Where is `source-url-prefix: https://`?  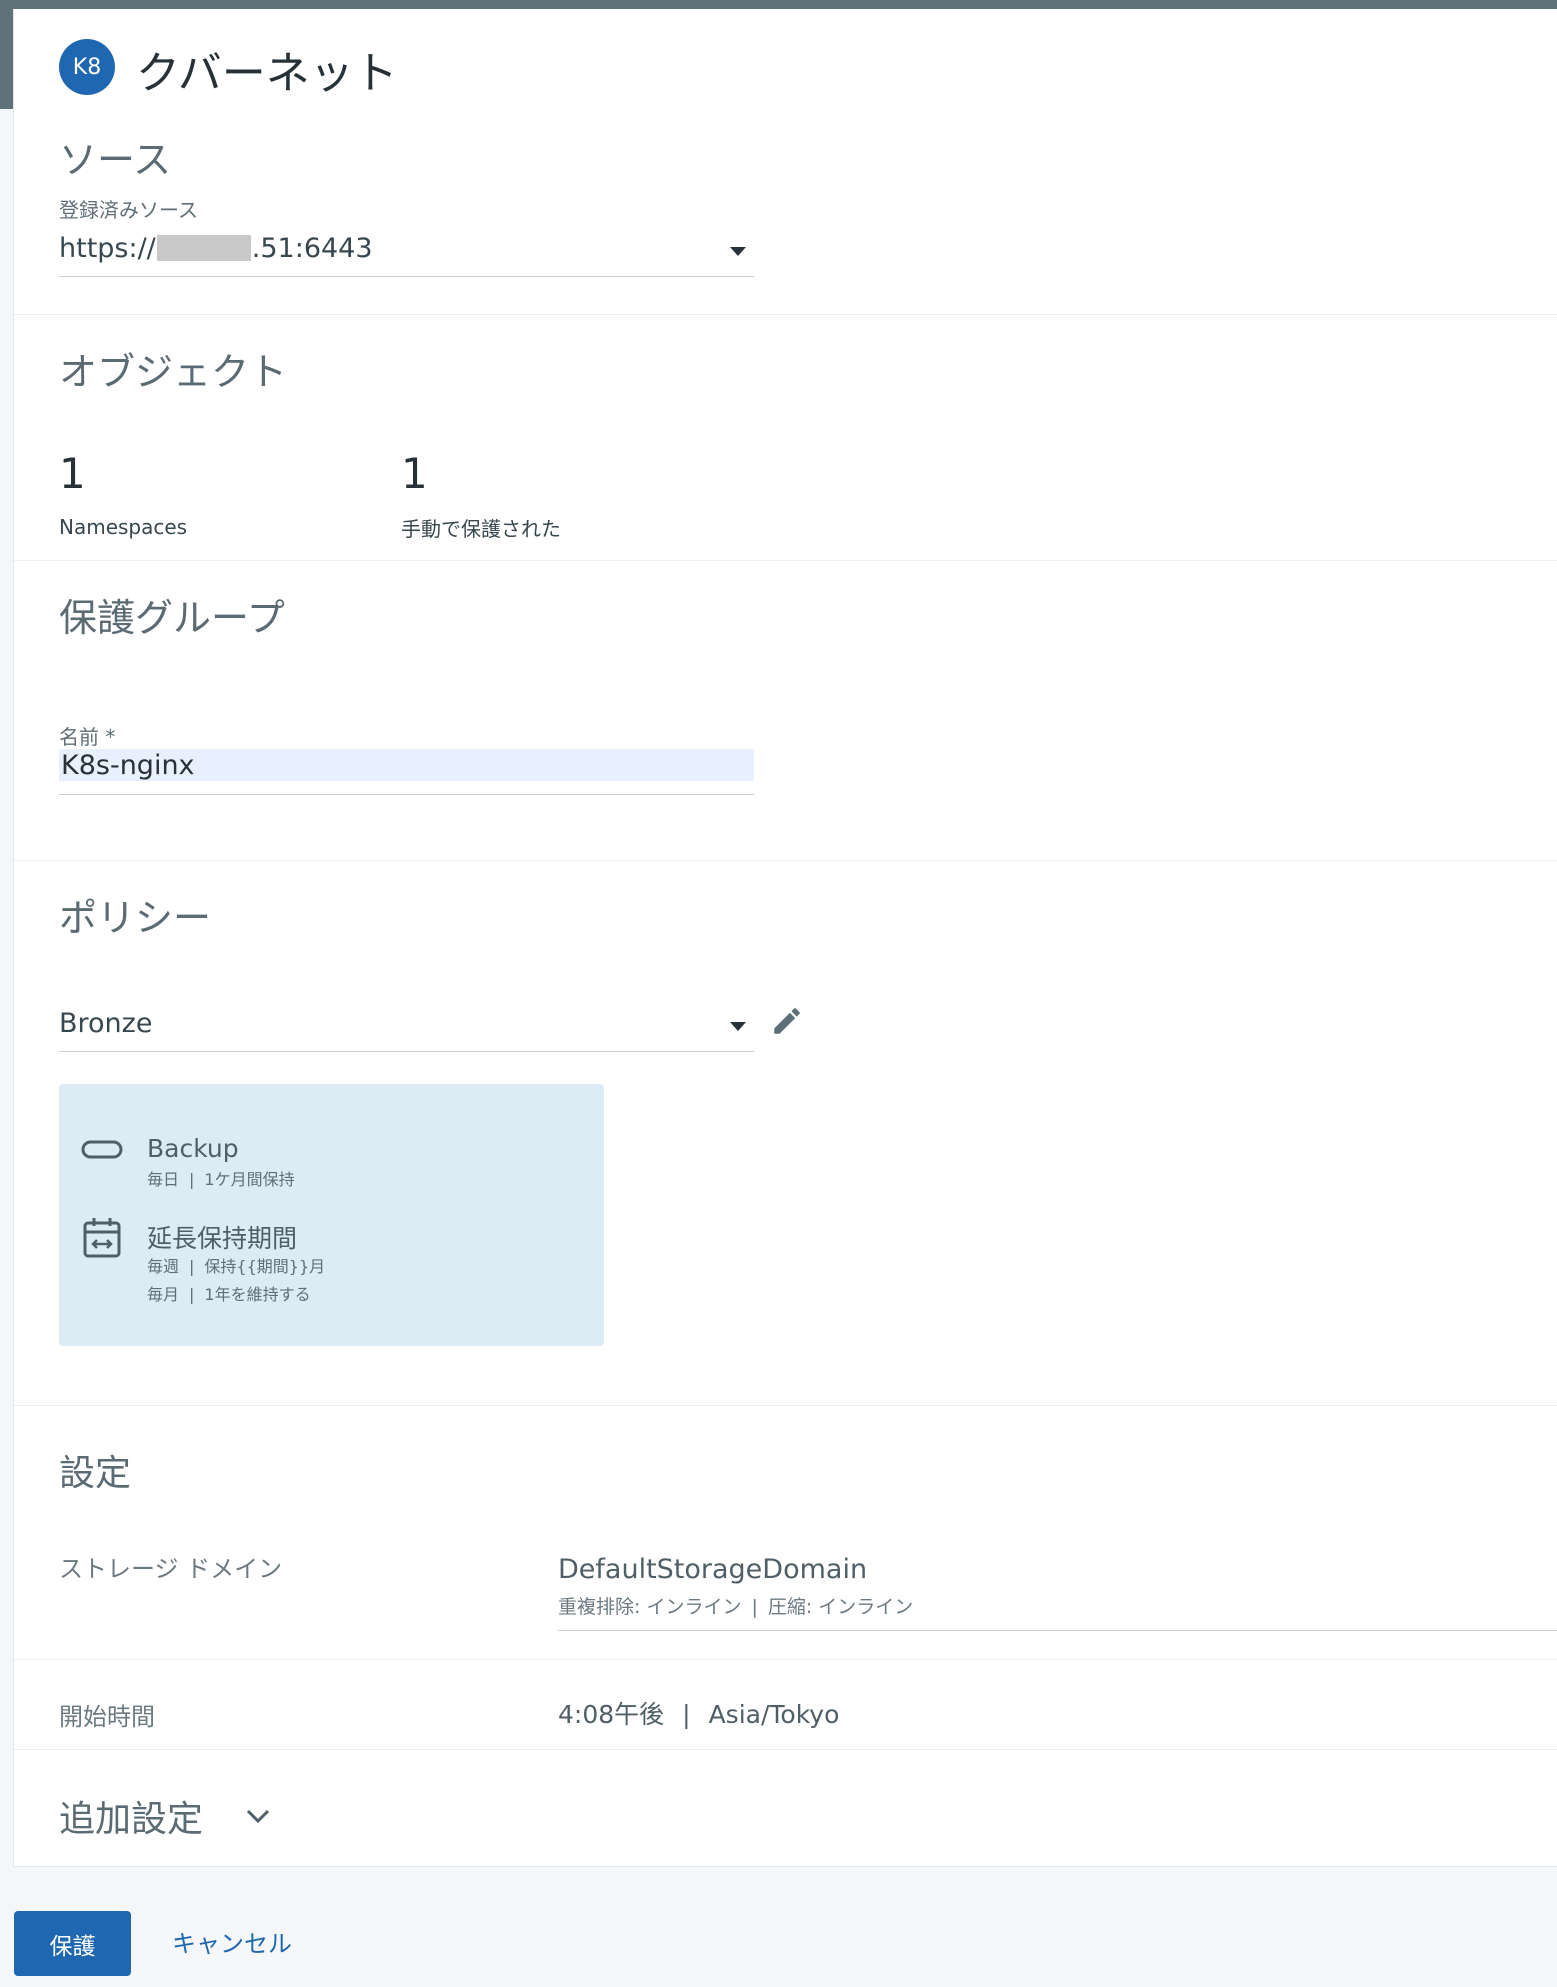
source-url-prefix: https:// is located at coordinates (107, 248).